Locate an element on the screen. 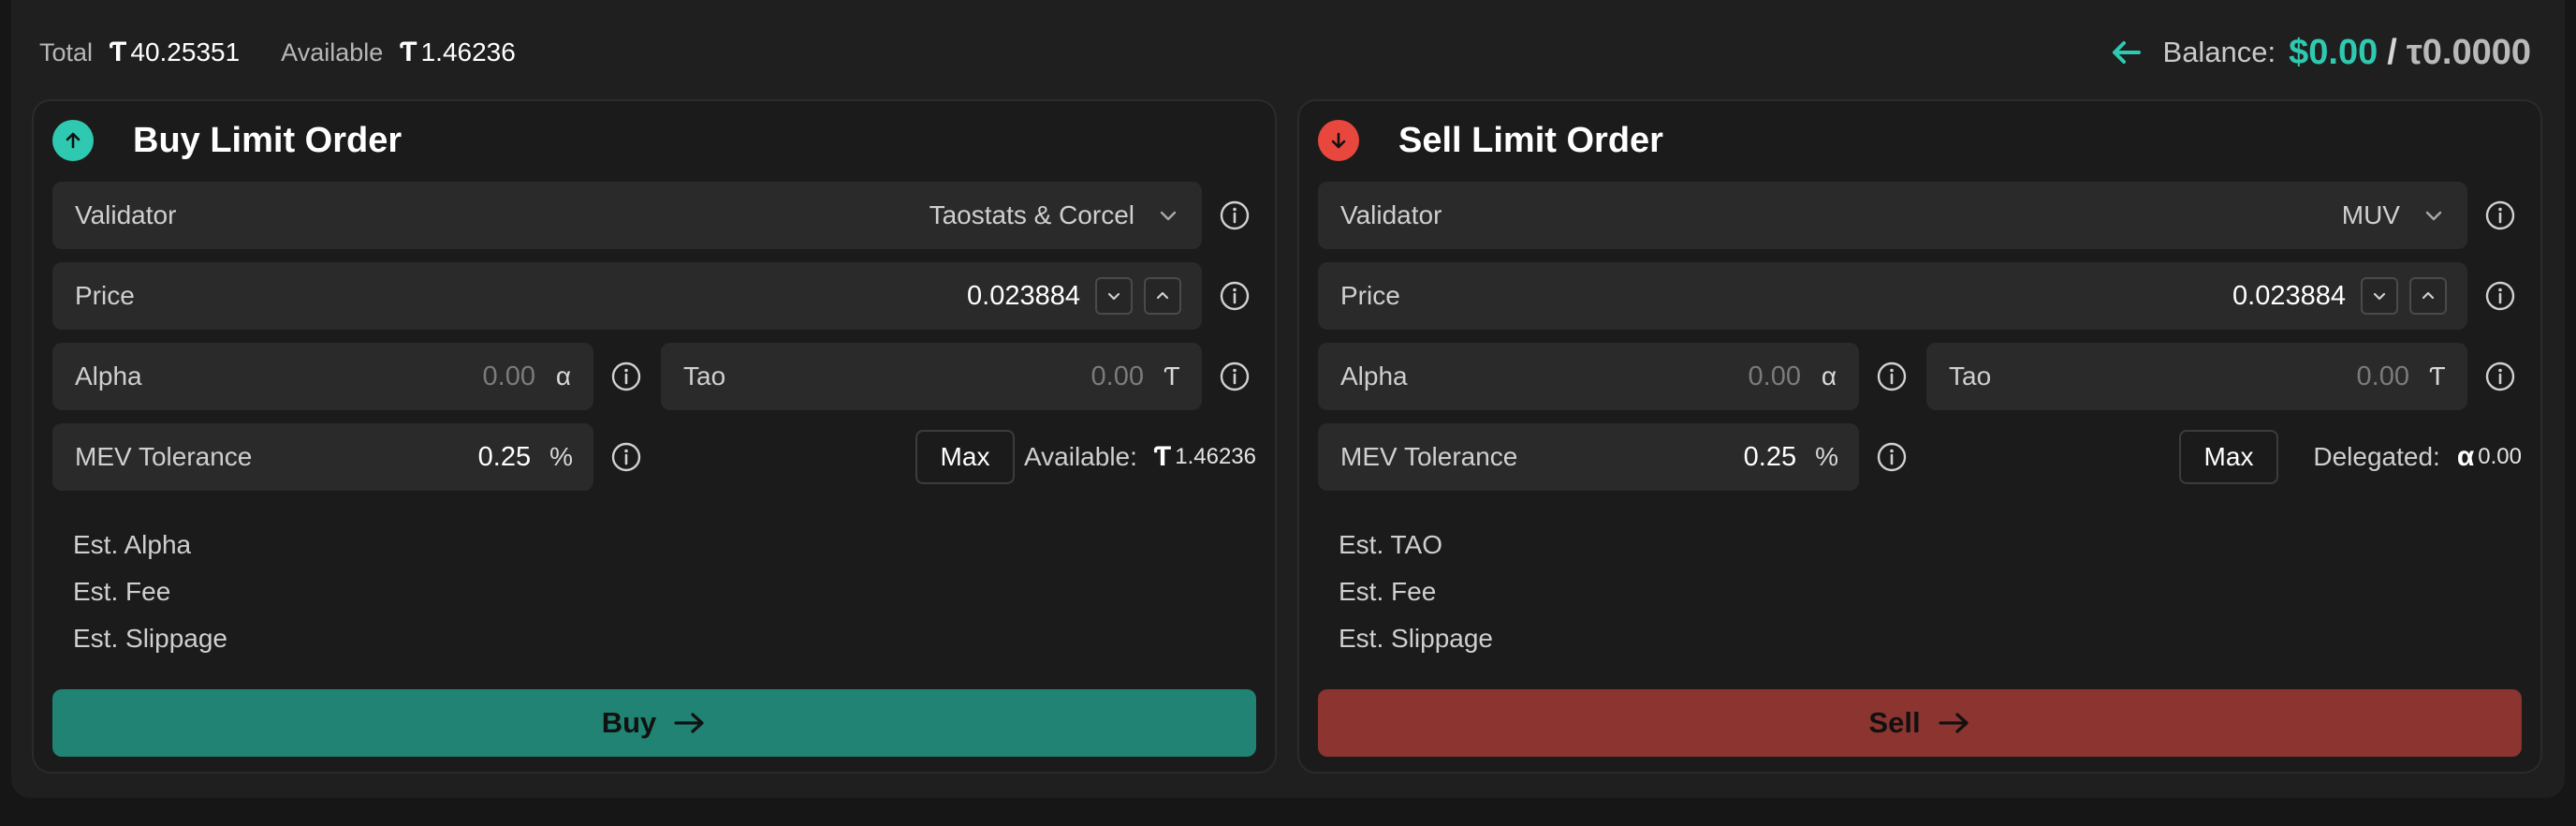 This screenshot has height=826, width=2576. balance-tao: τ0.0000 is located at coordinates (2468, 52).